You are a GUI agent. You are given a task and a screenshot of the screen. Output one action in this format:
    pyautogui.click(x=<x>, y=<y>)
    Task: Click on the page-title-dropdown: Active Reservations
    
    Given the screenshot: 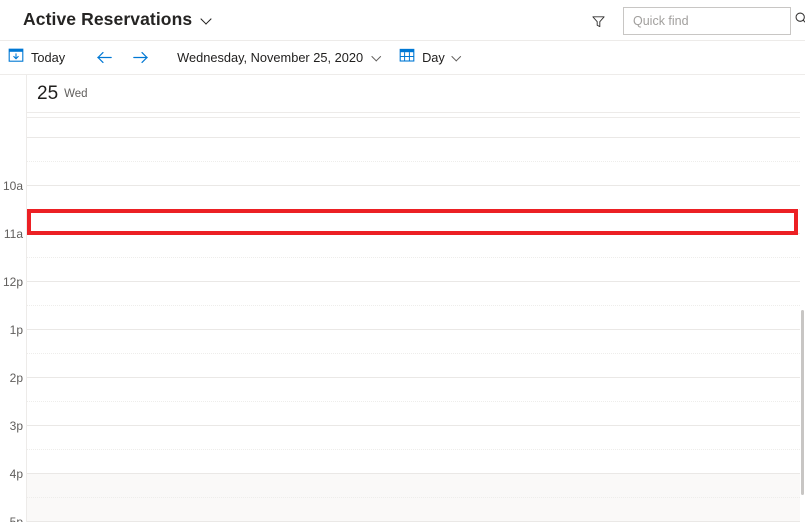 What is the action you would take?
    pyautogui.click(x=117, y=19)
    